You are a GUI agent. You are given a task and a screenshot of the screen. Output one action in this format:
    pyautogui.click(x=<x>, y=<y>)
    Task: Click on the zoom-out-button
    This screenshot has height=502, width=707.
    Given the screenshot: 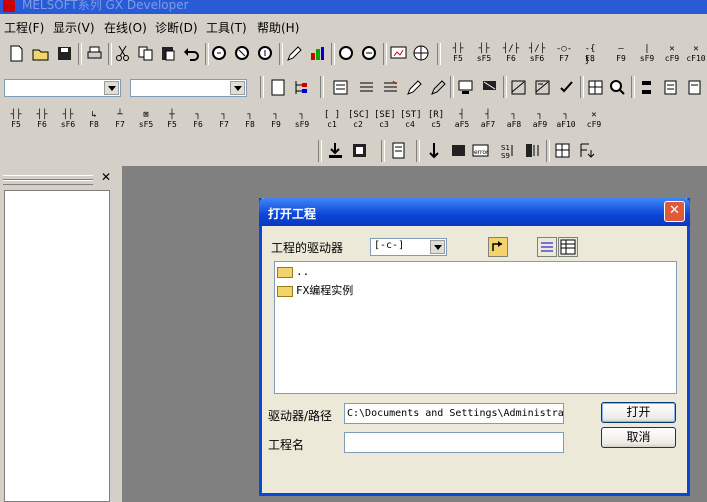 What is the action you would take?
    pyautogui.click(x=369, y=53)
    